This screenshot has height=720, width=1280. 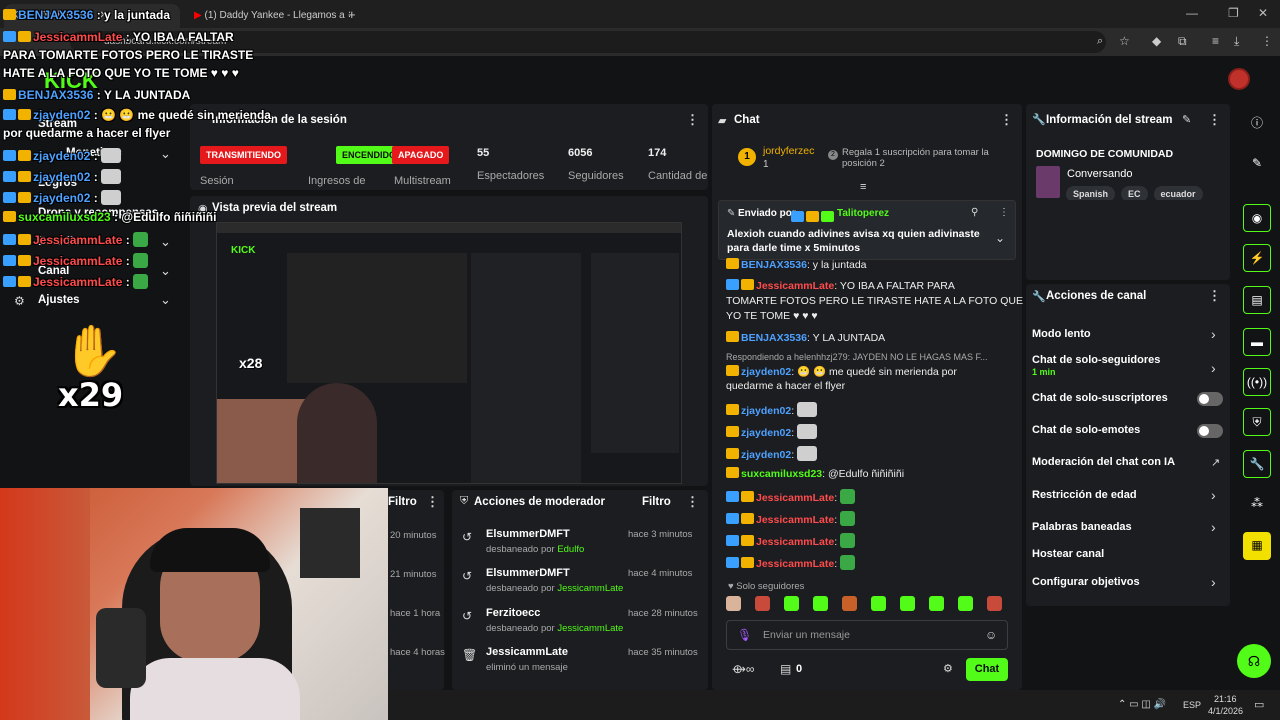 I want to click on mod-action-by: Edulfo, so click(x=570, y=549).